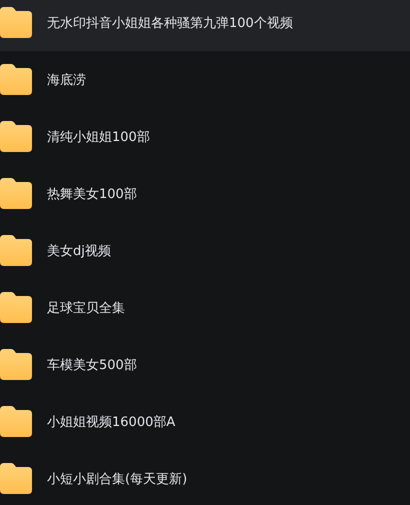 This screenshot has height=505, width=410. I want to click on folder-name: 海底涝, so click(66, 80).